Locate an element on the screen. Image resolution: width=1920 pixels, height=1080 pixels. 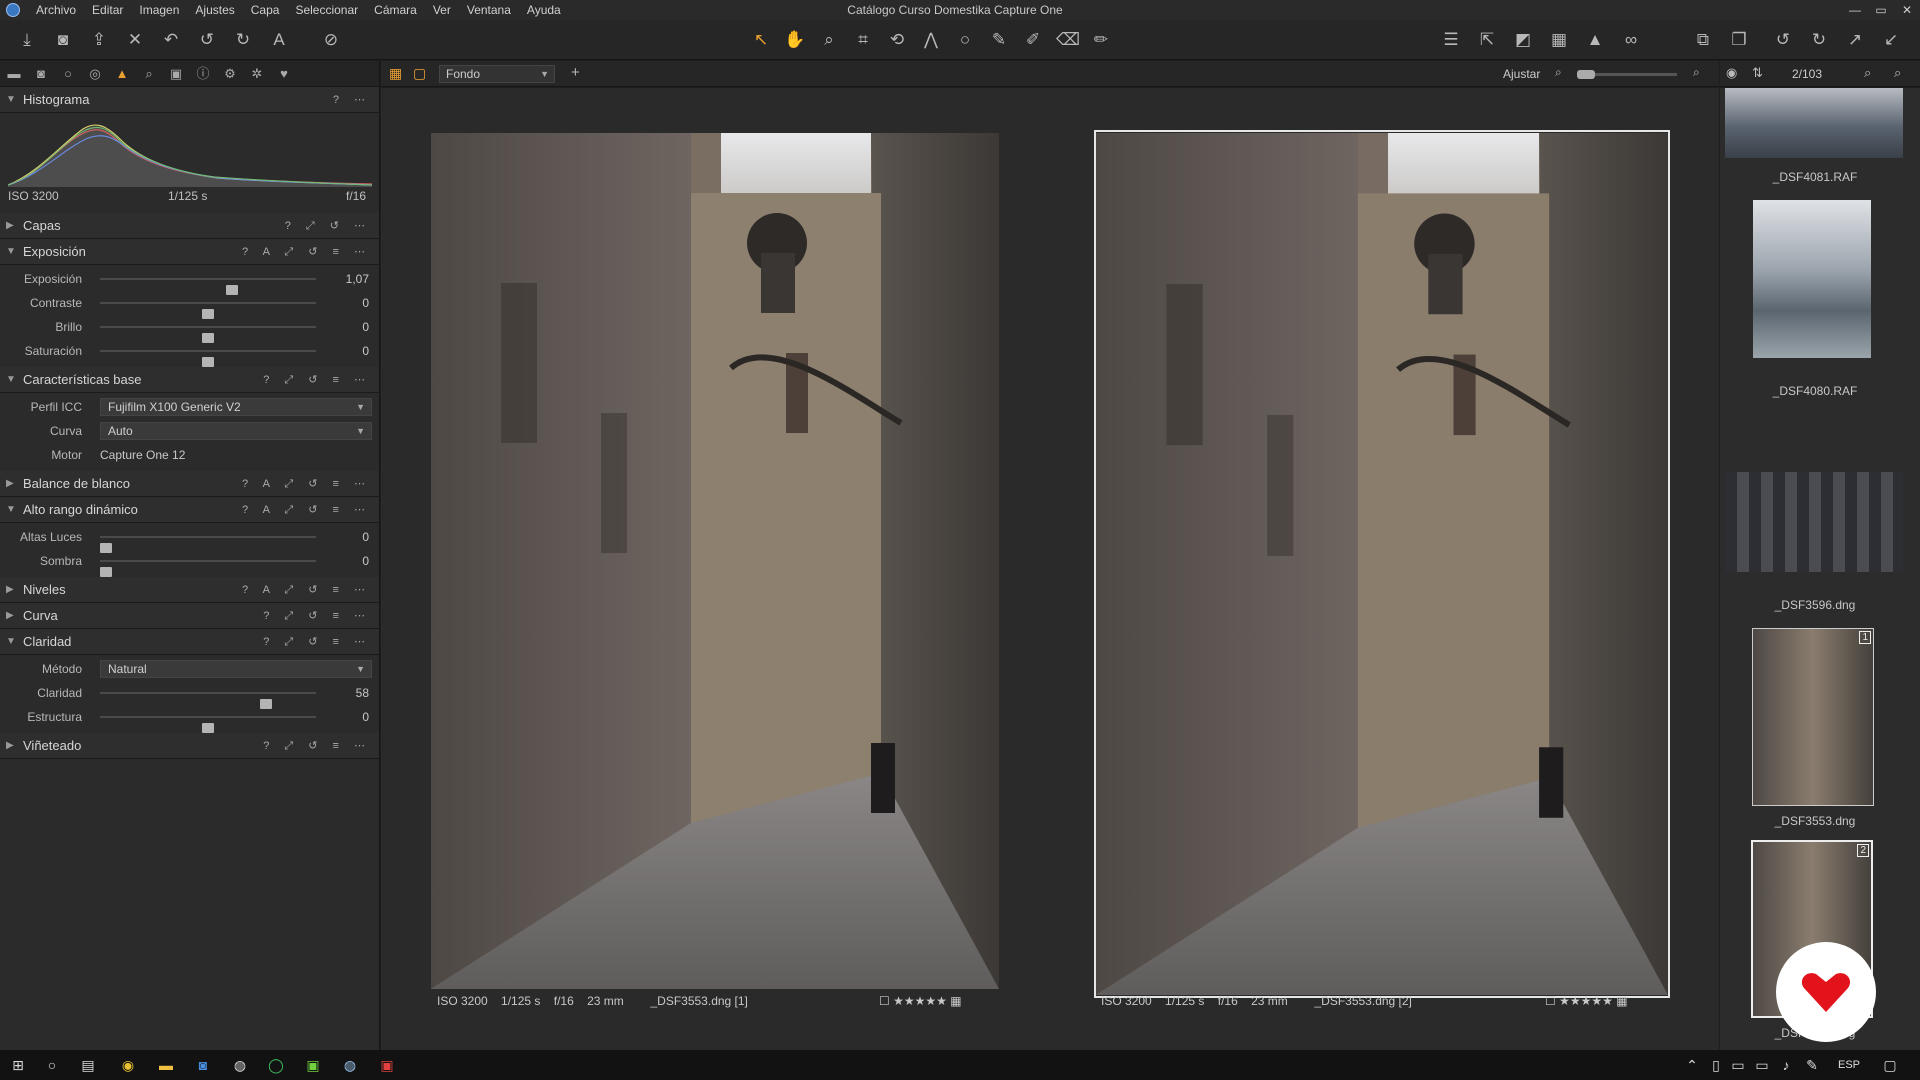
cortana-icon: ○ is located at coordinates (52, 1065).